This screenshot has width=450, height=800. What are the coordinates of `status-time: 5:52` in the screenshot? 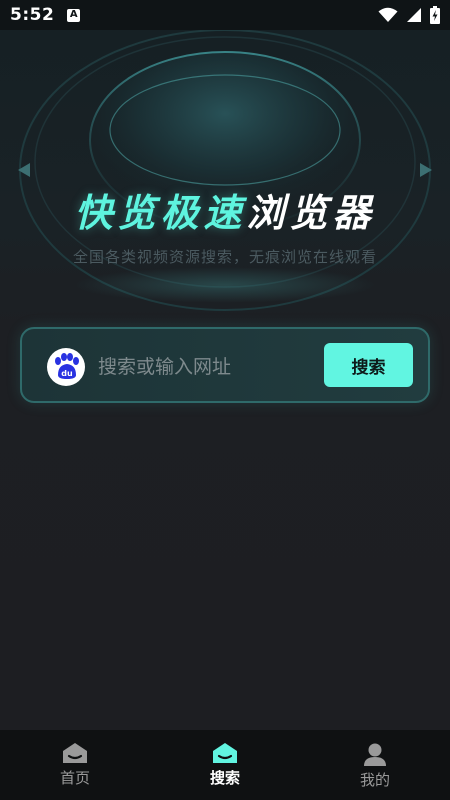 It's located at (32, 15).